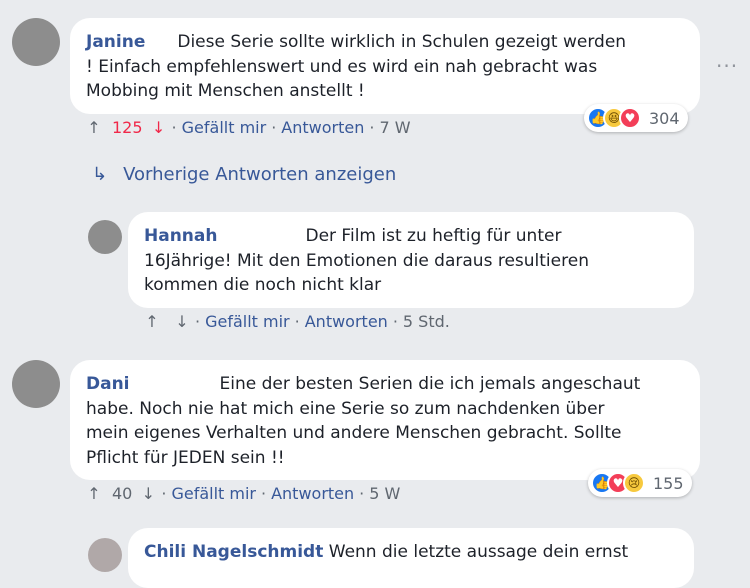 The image size is (750, 588). What do you see at coordinates (668, 483) in the screenshot?
I see `reaction-count: 155` at bounding box center [668, 483].